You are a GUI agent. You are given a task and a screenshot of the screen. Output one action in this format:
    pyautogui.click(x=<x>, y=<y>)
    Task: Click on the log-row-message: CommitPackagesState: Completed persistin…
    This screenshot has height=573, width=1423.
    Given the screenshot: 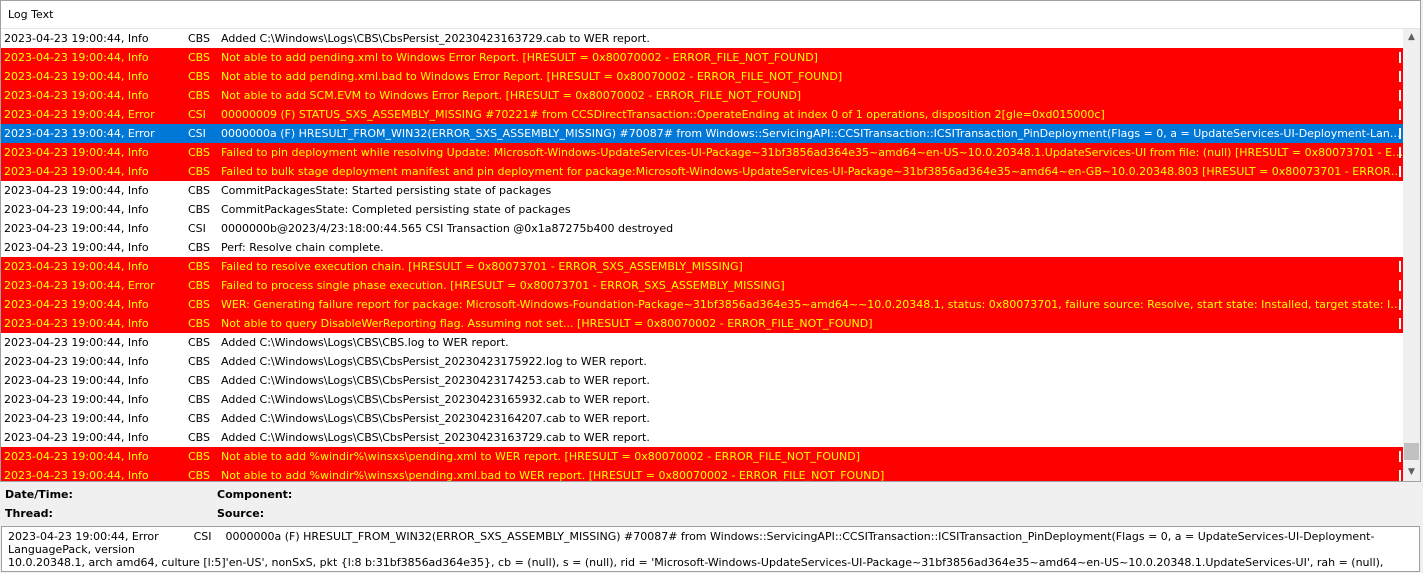 What is the action you would take?
    pyautogui.click(x=396, y=209)
    